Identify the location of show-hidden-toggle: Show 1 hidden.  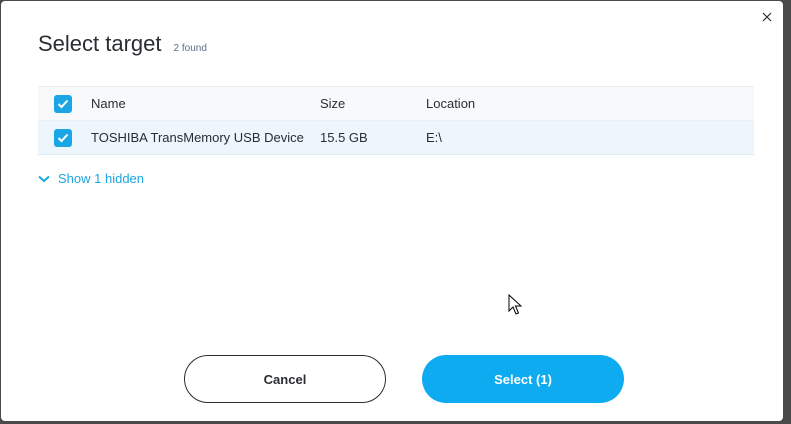
(91, 178).